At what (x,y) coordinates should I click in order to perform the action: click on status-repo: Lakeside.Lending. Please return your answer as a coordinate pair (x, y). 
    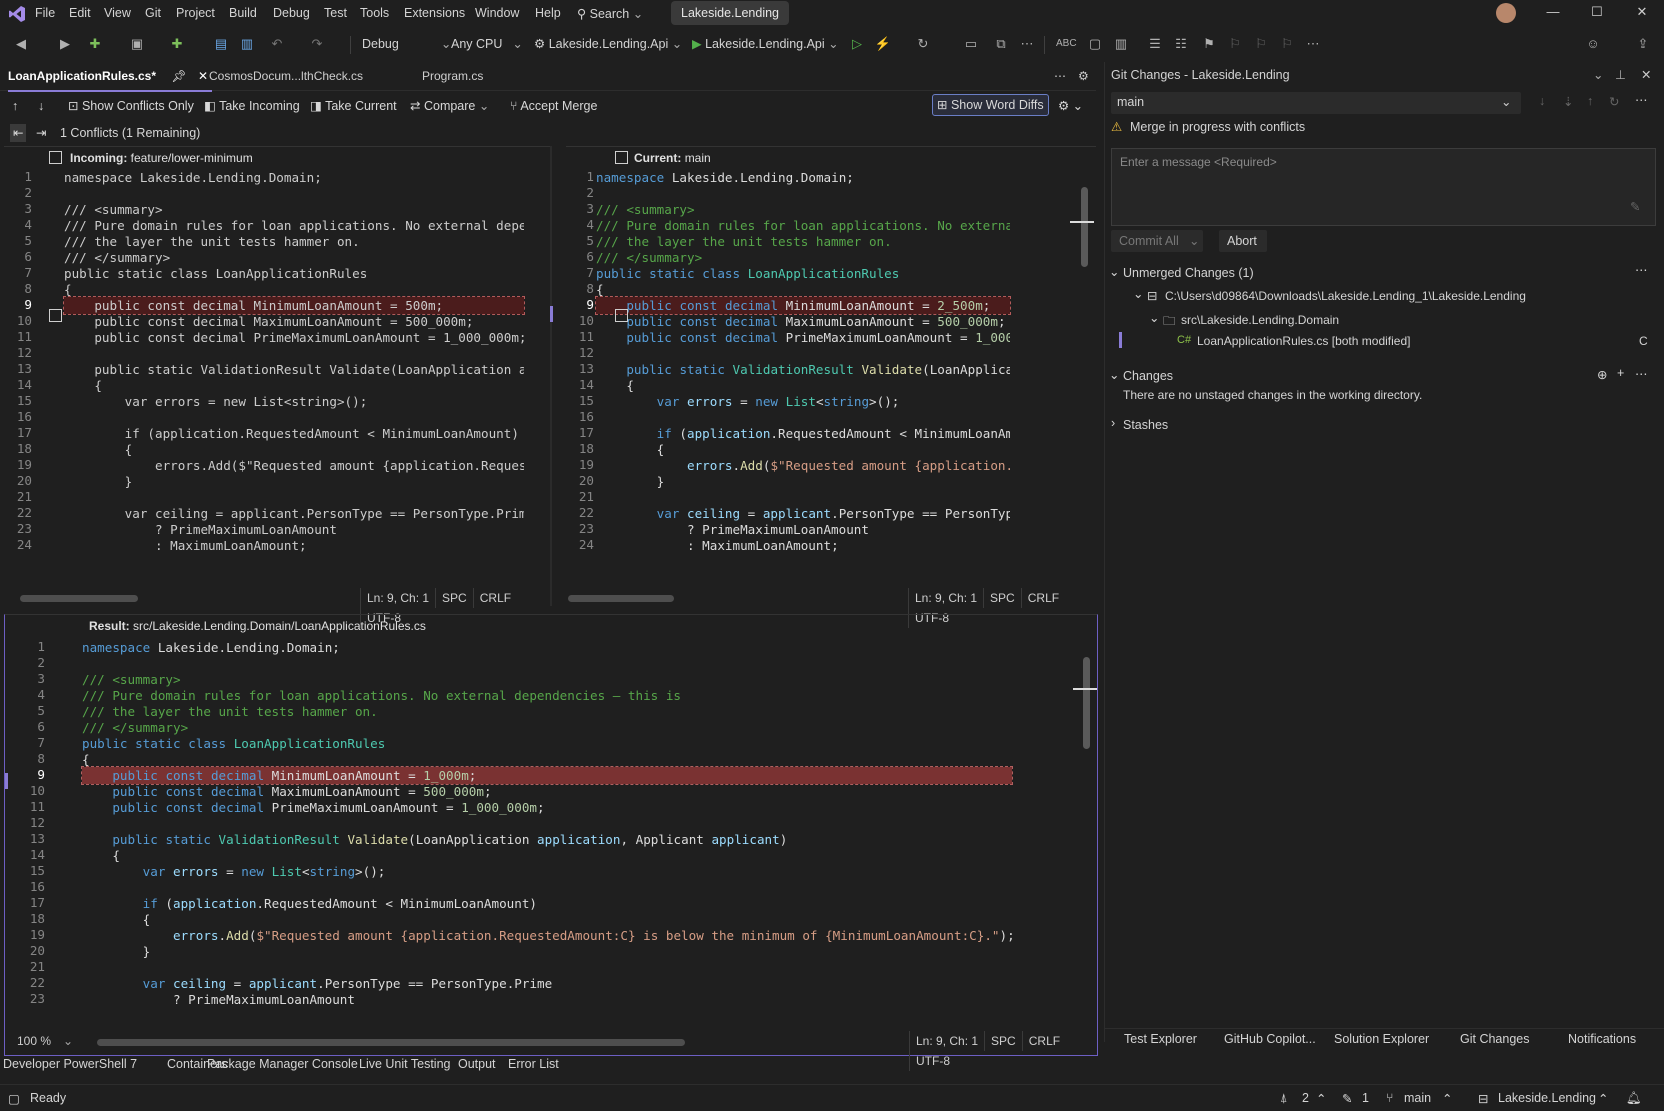
    Looking at the image, I should click on (1547, 1098).